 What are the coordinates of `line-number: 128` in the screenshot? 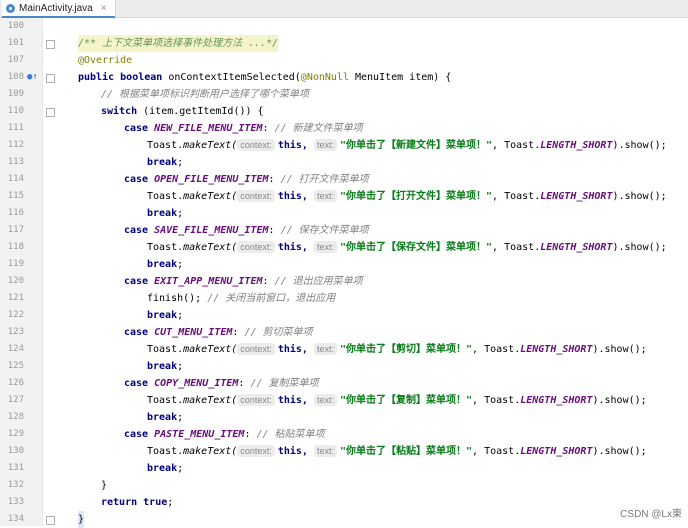 It's located at (15, 417).